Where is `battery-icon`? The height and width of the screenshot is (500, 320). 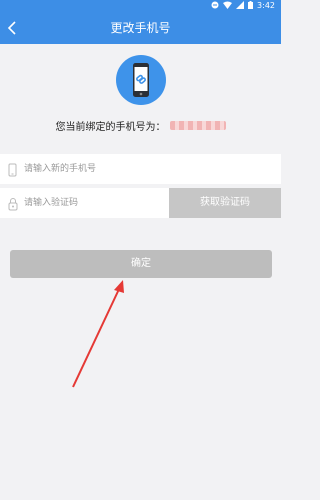 battery-icon is located at coordinates (251, 6).